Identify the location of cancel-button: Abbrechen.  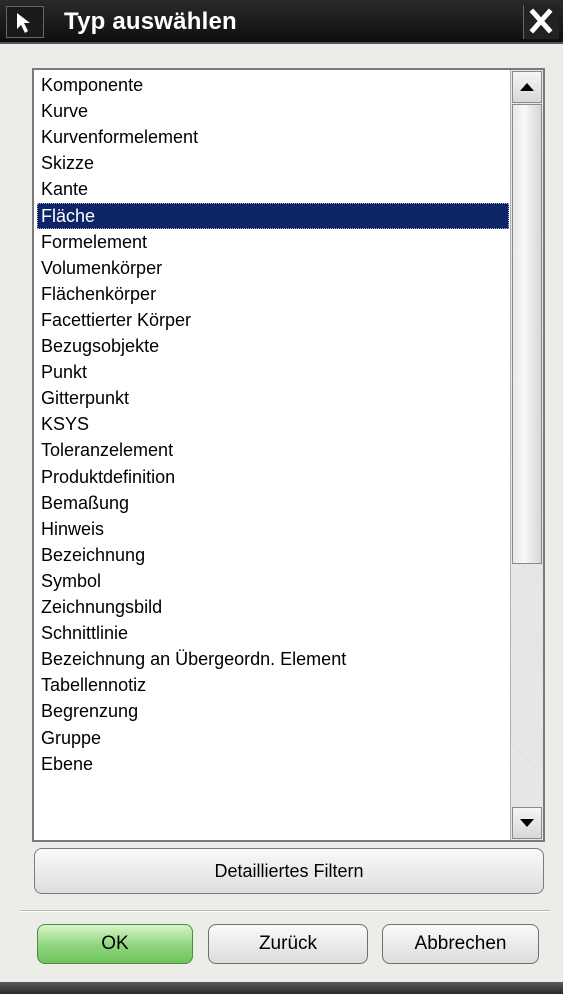
(460, 944).